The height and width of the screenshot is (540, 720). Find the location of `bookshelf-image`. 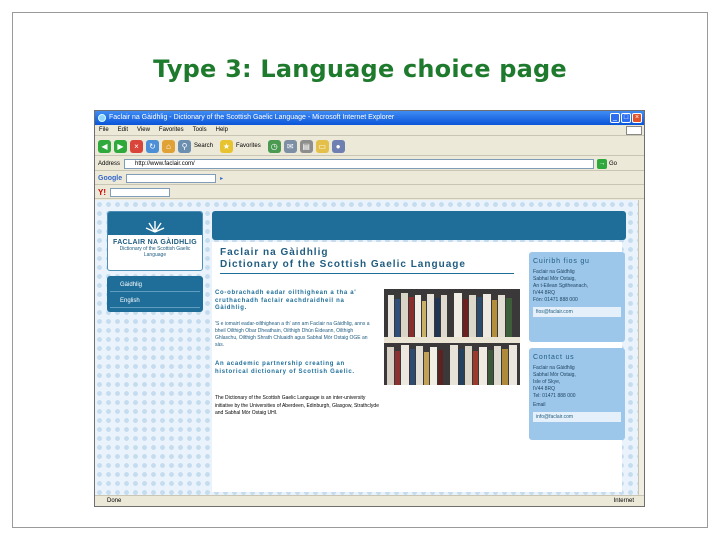

bookshelf-image is located at coordinates (452, 337).